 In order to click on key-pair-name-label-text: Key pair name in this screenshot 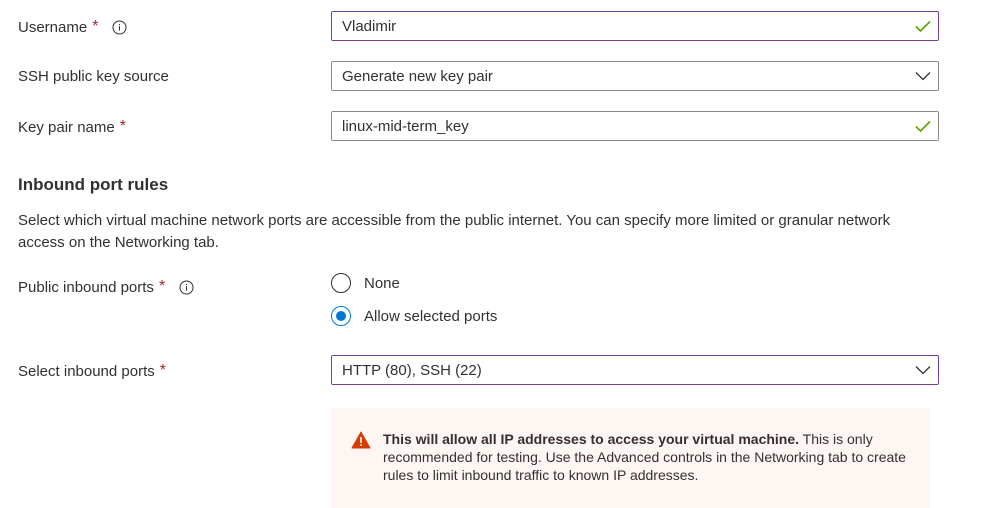, I will do `click(66, 127)`.